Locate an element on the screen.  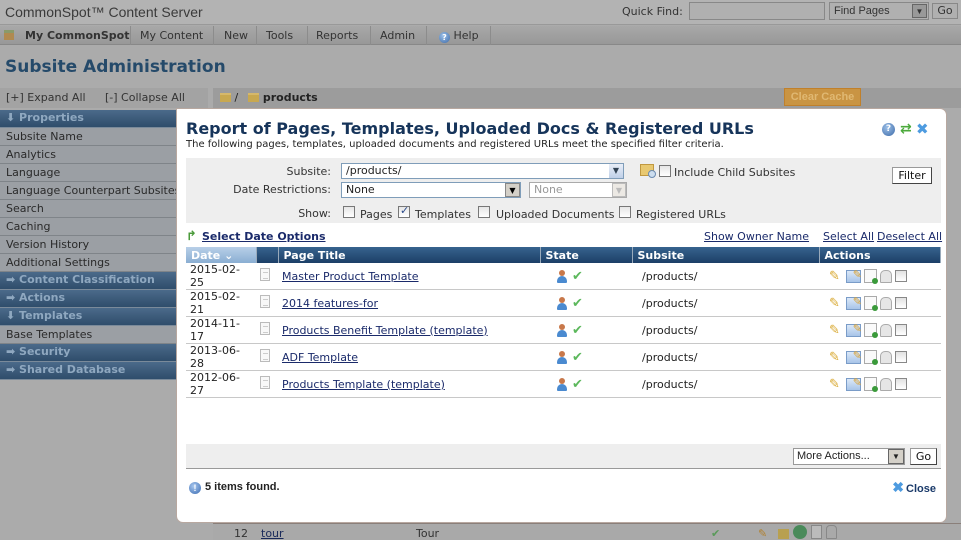
quick-find-input is located at coordinates (757, 11).